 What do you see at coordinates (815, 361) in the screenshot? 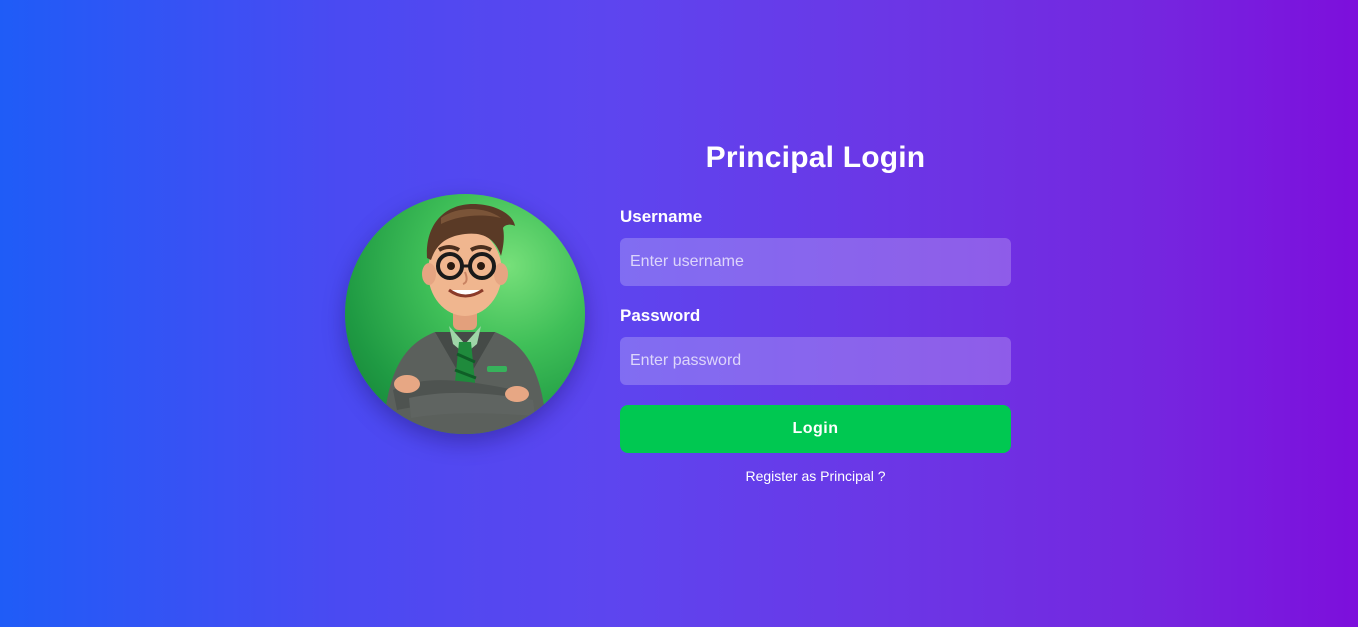
I see `password-input: Enter password` at bounding box center [815, 361].